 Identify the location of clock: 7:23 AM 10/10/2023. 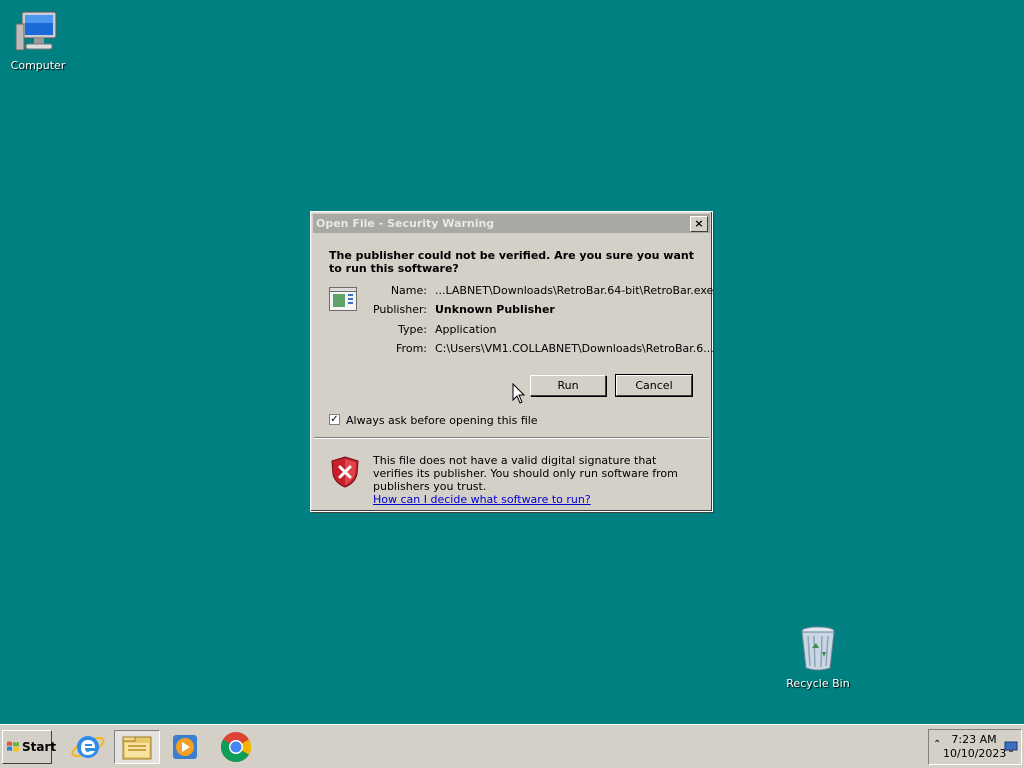
(975, 747).